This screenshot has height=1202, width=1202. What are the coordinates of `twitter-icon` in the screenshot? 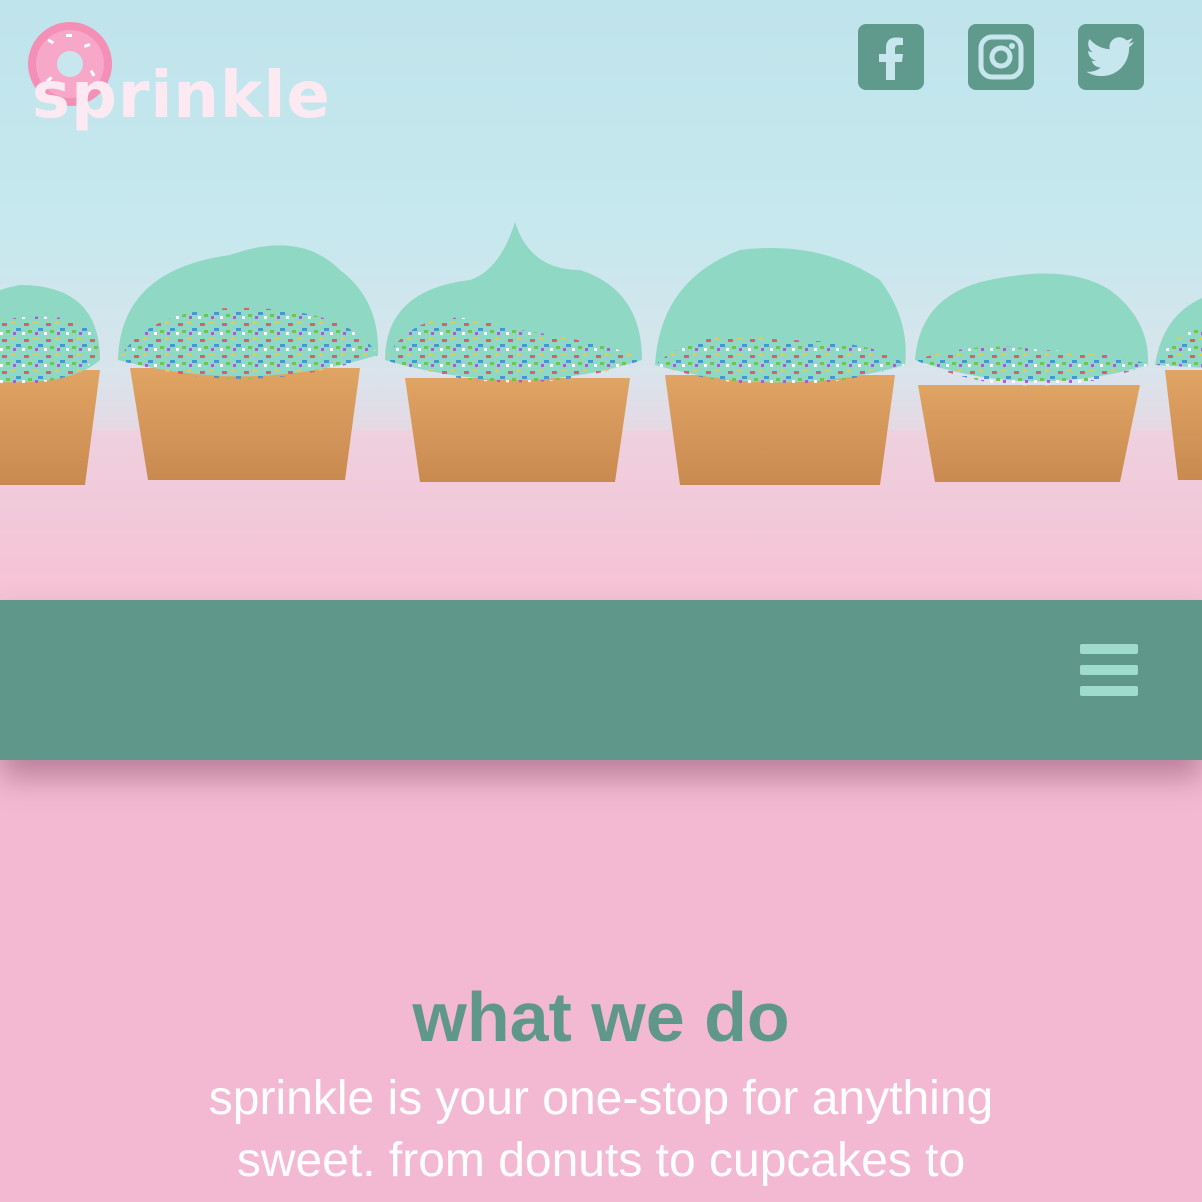 It's located at (1111, 57).